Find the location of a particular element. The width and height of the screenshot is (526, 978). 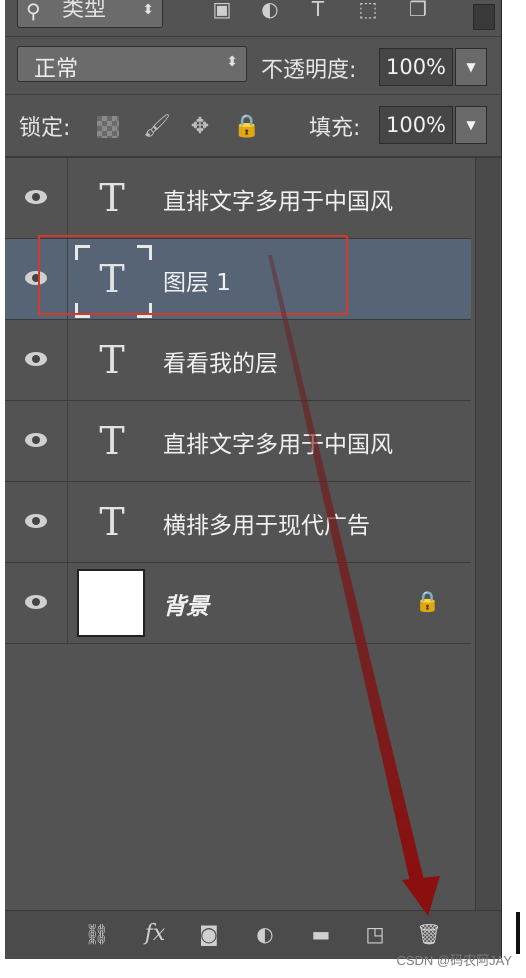

window-edge is located at coordinates (518, 933).